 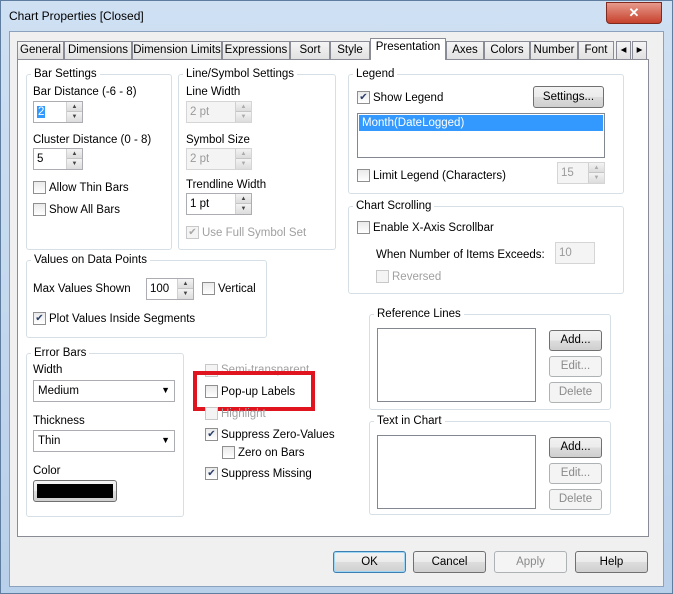 I want to click on use-full-symbol-set-checkbox, so click(x=192, y=232).